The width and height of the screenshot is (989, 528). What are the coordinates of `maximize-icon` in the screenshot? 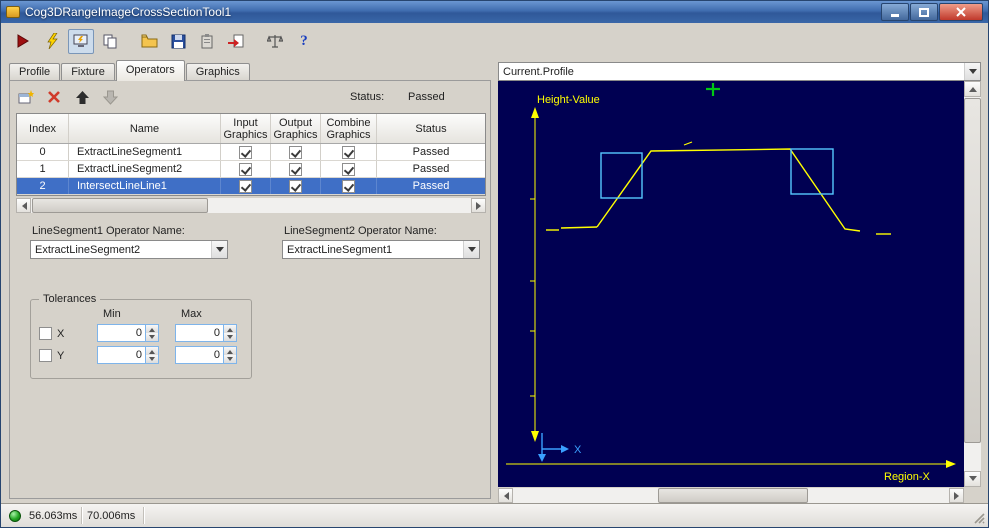 It's located at (924, 12).